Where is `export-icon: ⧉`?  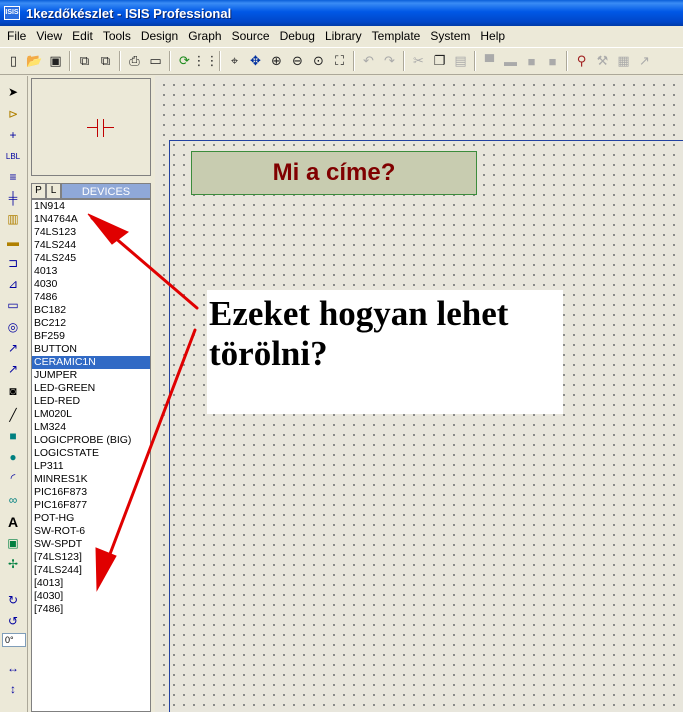 export-icon: ⧉ is located at coordinates (105, 61).